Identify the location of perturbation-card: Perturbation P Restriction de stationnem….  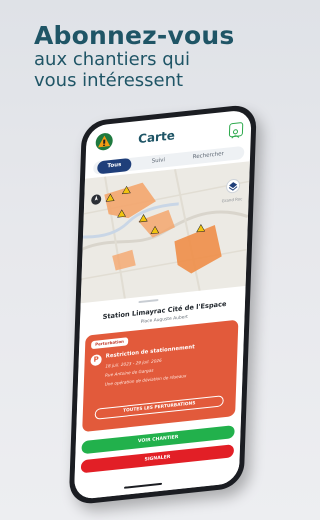
(160, 376).